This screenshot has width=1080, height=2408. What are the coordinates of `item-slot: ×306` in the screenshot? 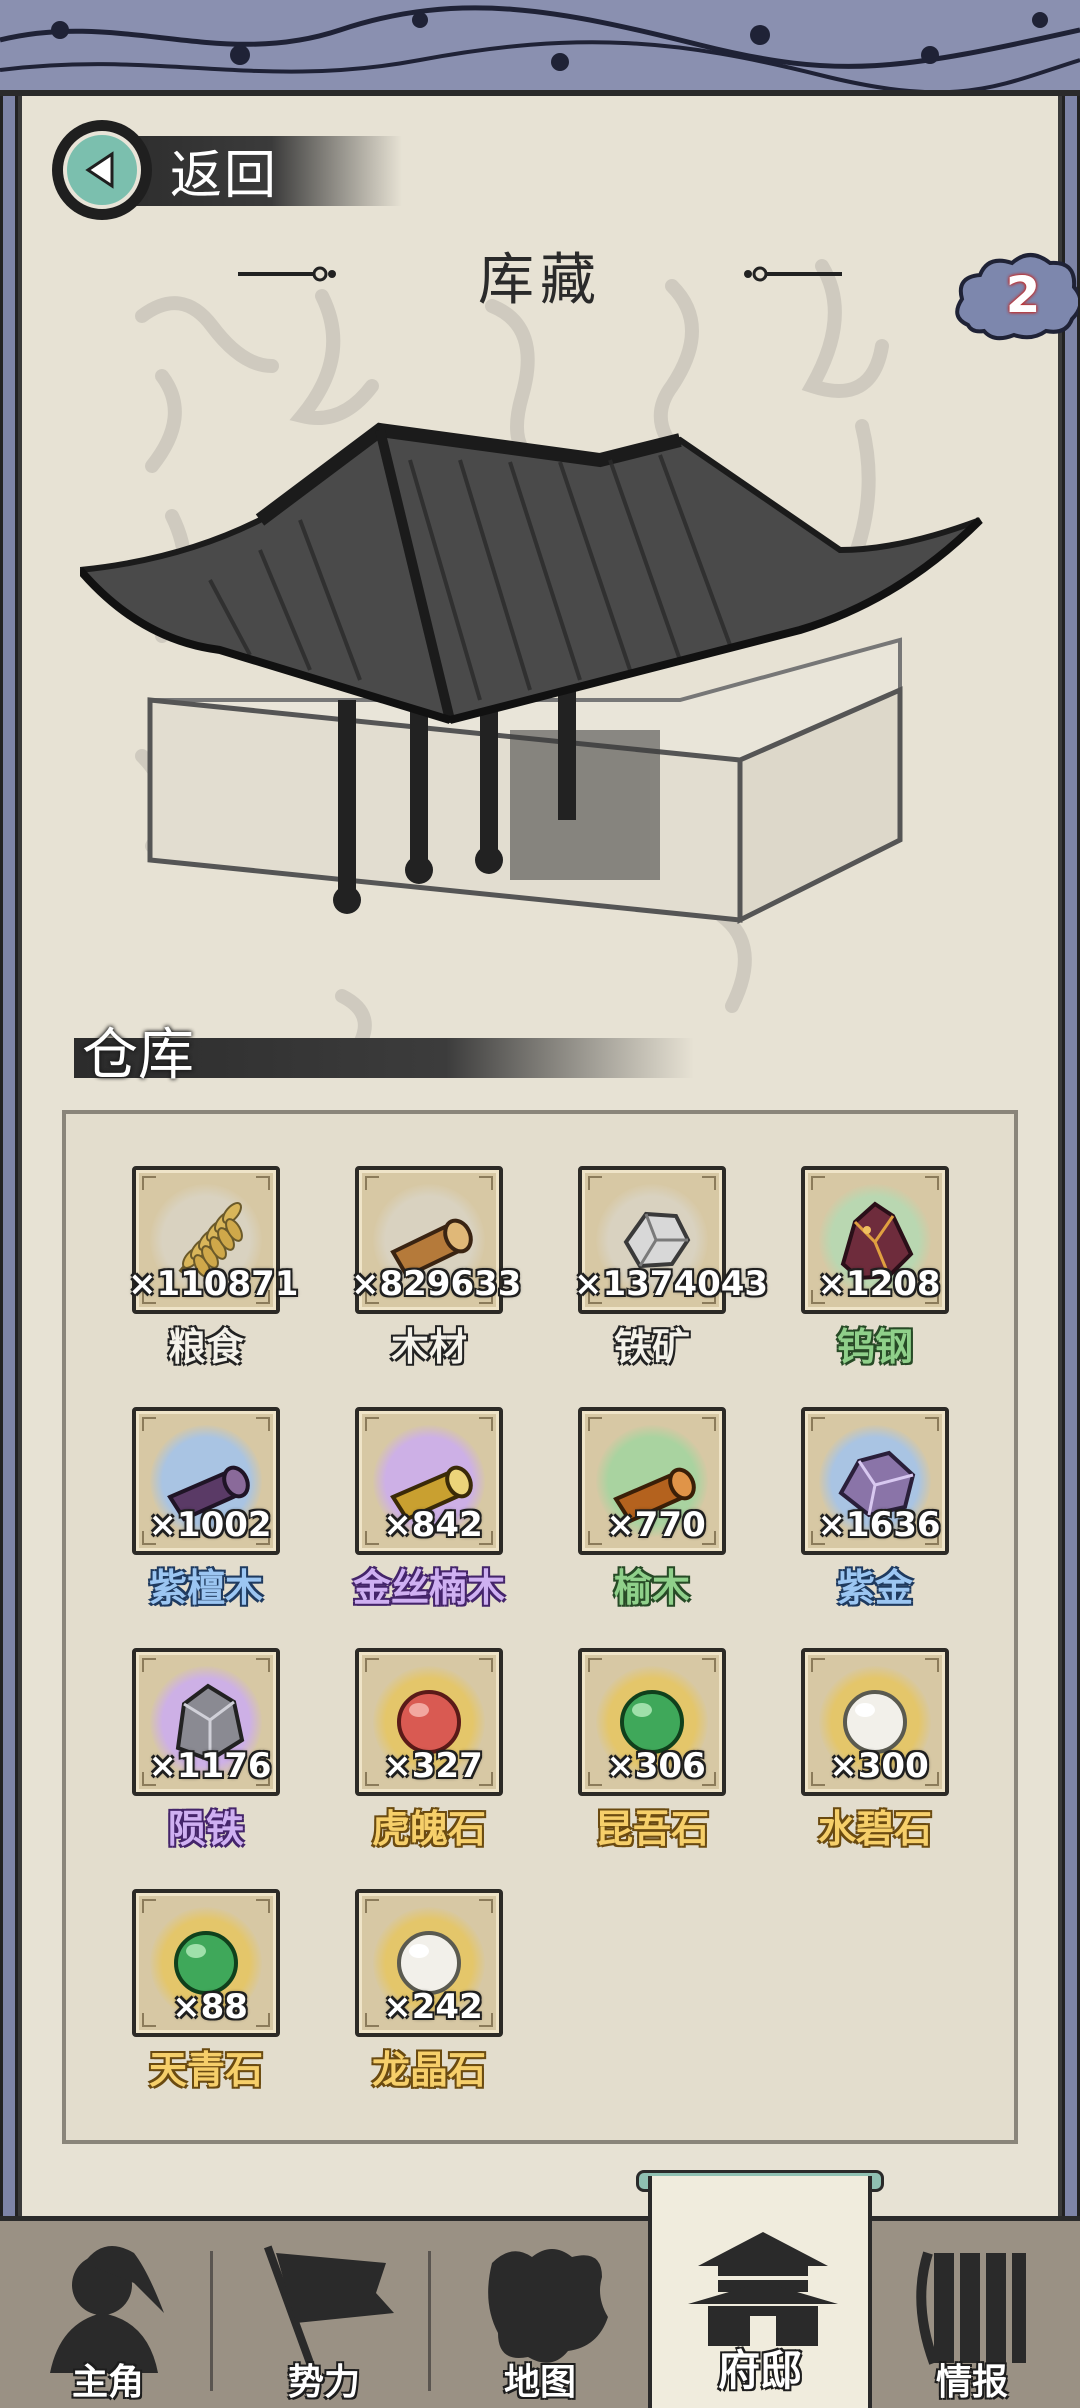 It's located at (652, 1722).